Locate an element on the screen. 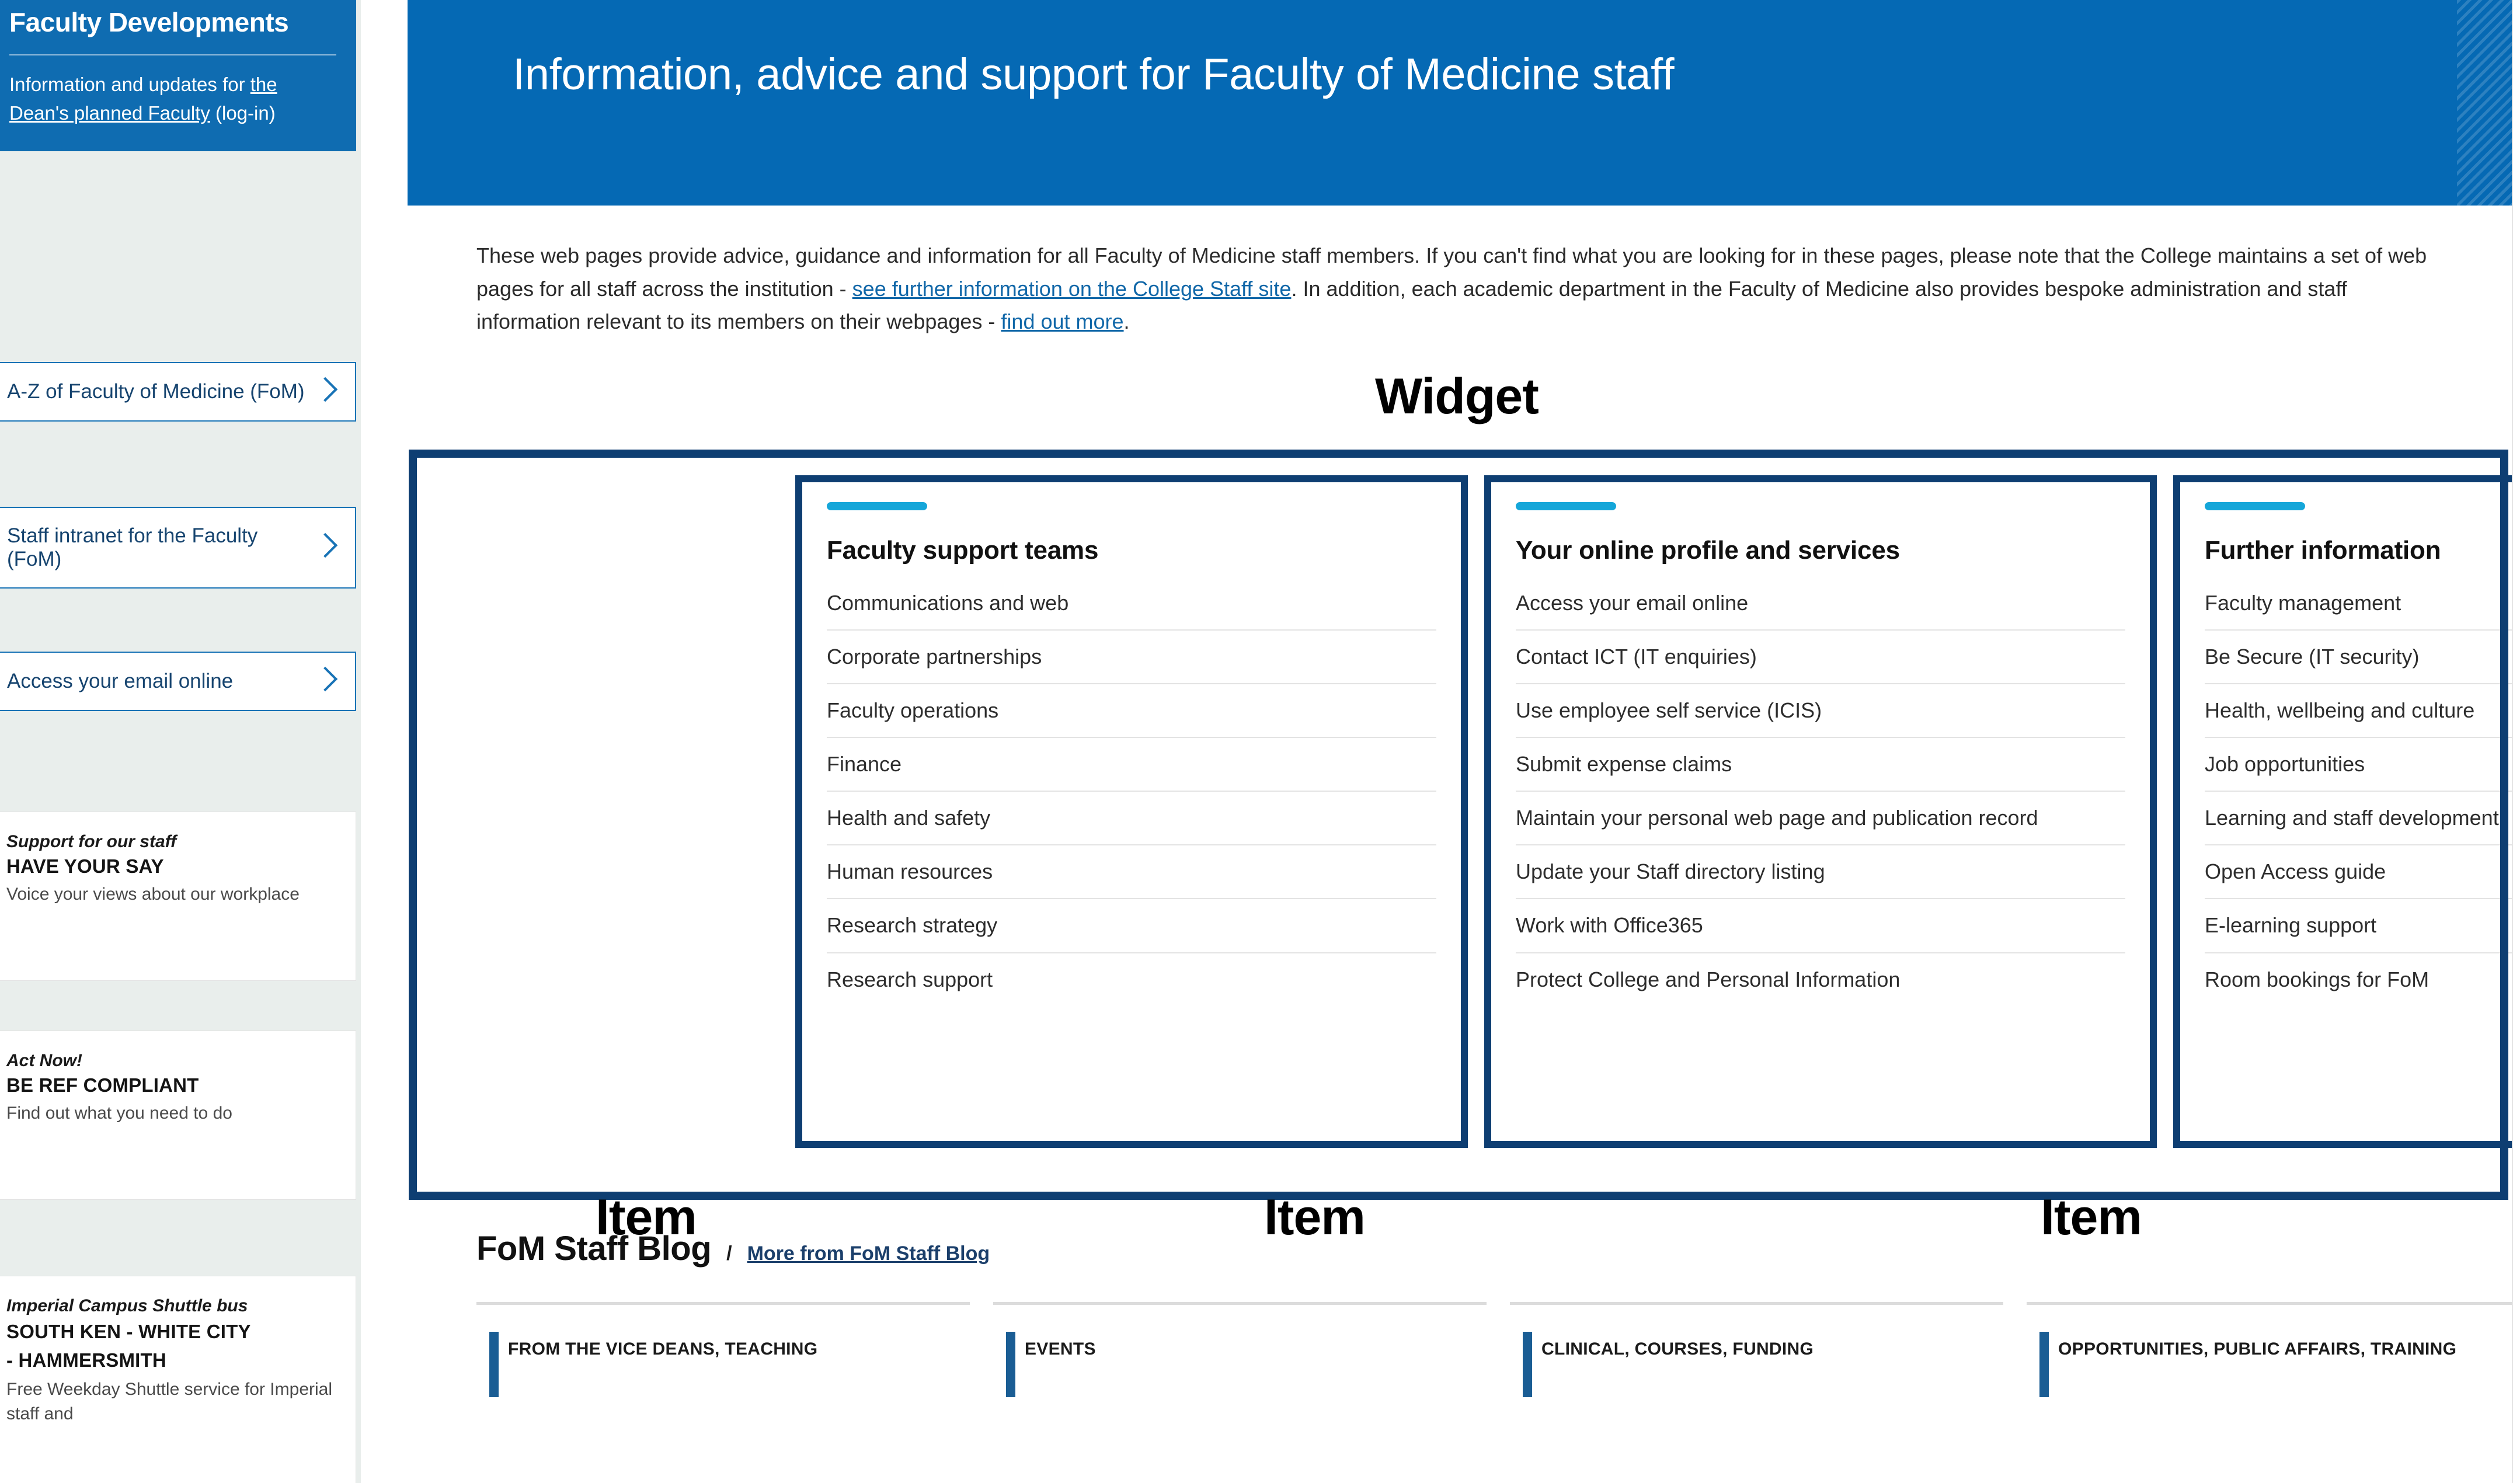 The width and height of the screenshot is (2520, 1483). sidebar-nav-card-email: Access your email online is located at coordinates (178, 682).